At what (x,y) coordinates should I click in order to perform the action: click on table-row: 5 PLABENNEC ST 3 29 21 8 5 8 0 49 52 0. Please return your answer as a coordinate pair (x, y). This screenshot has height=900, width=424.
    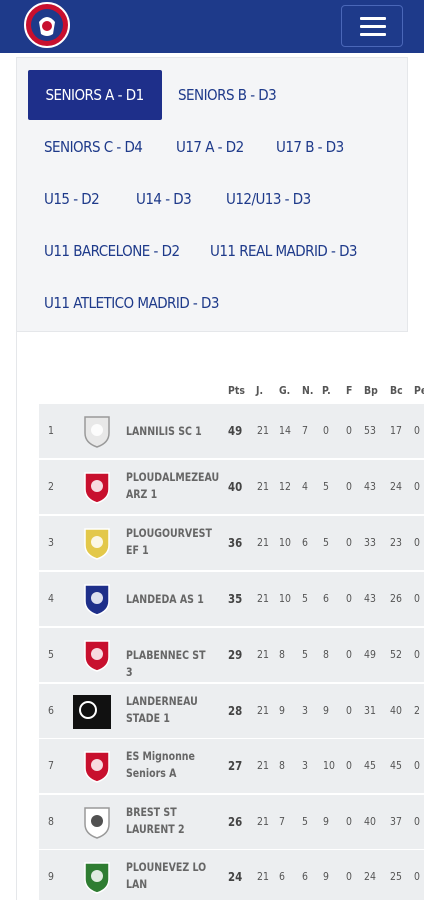
    Looking at the image, I should click on (231, 655).